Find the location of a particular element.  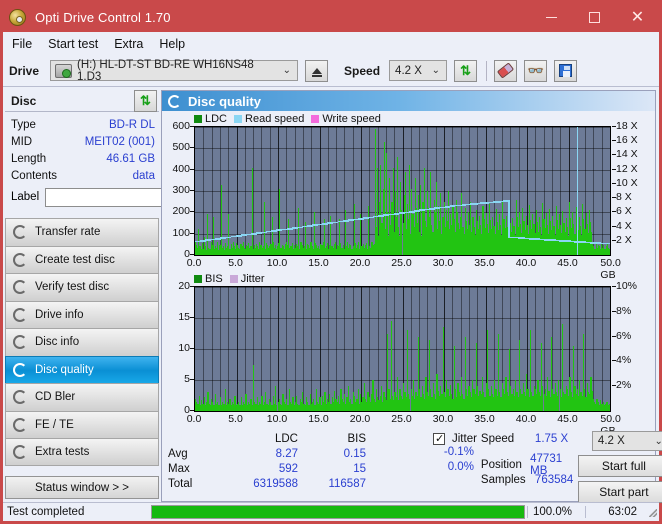

y2-tick-label: 4 X is located at coordinates (622, 225).